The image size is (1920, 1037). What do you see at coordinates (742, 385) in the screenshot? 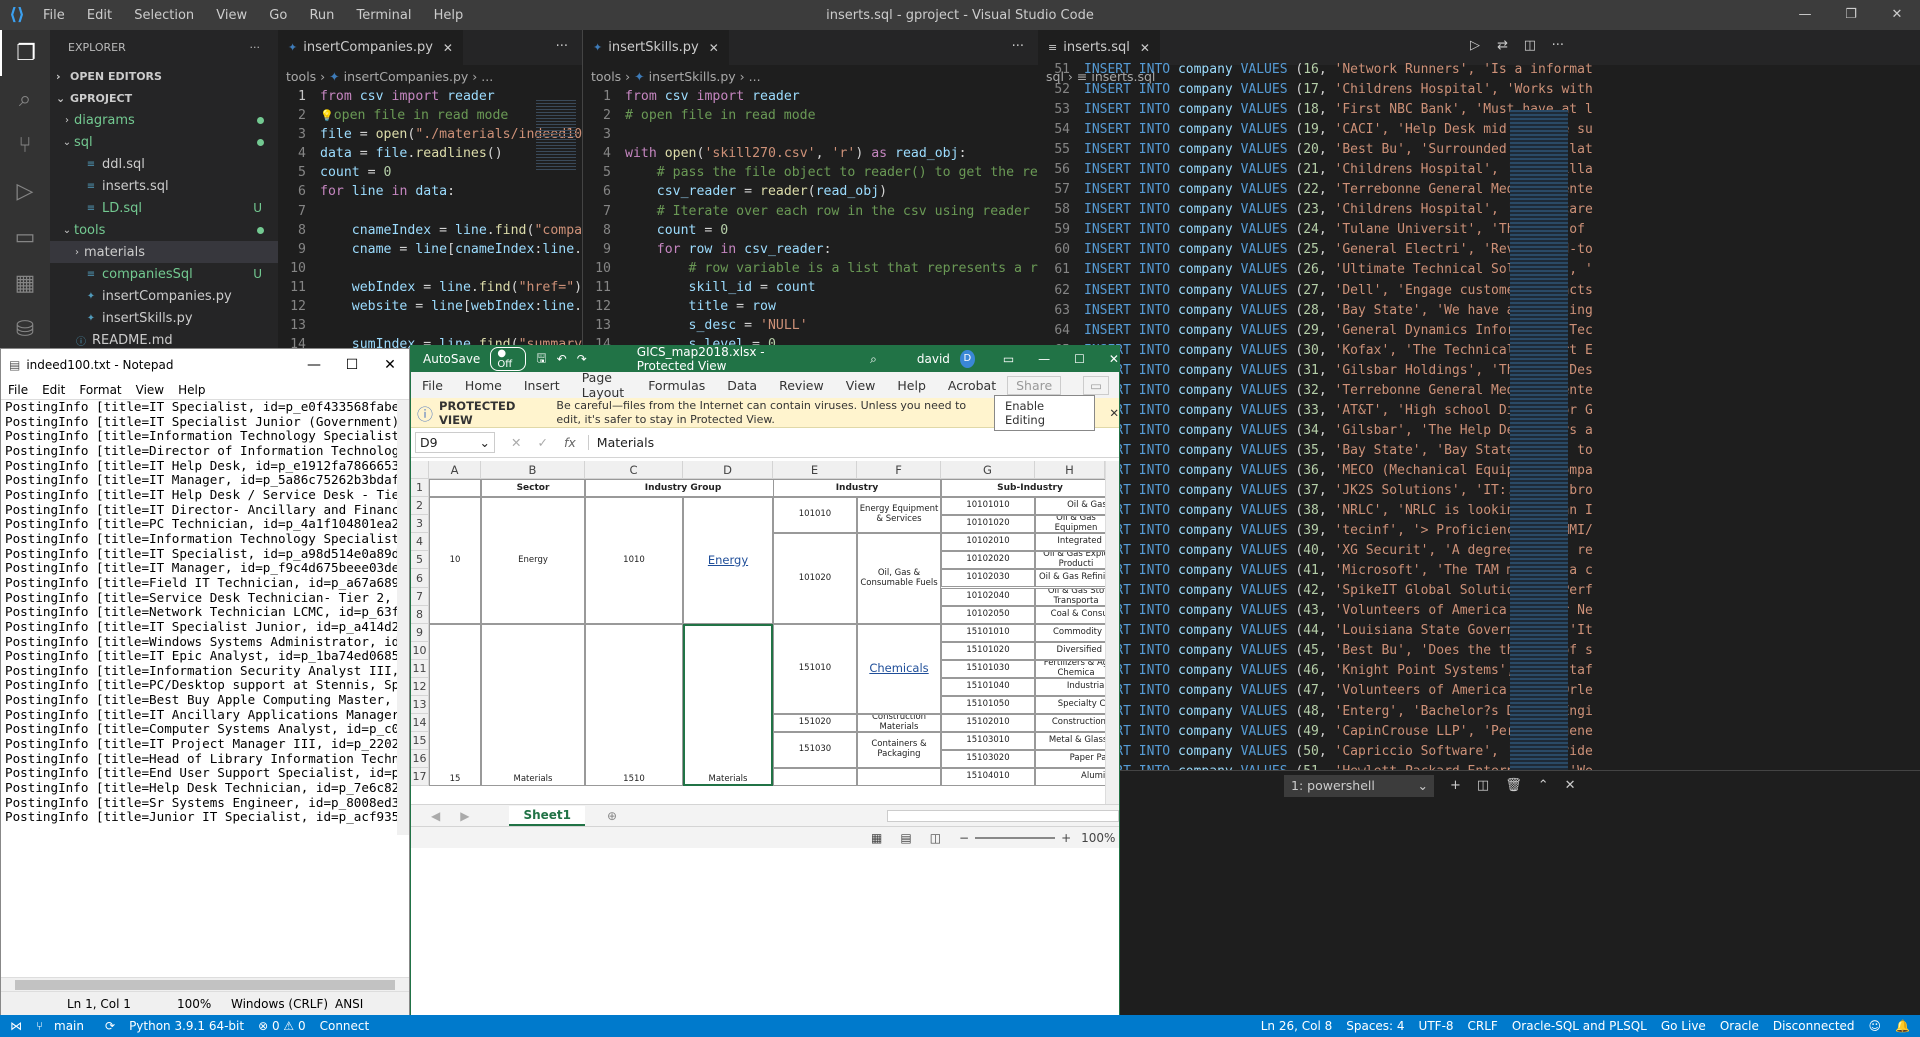
I see `ribbon-data: Data` at bounding box center [742, 385].